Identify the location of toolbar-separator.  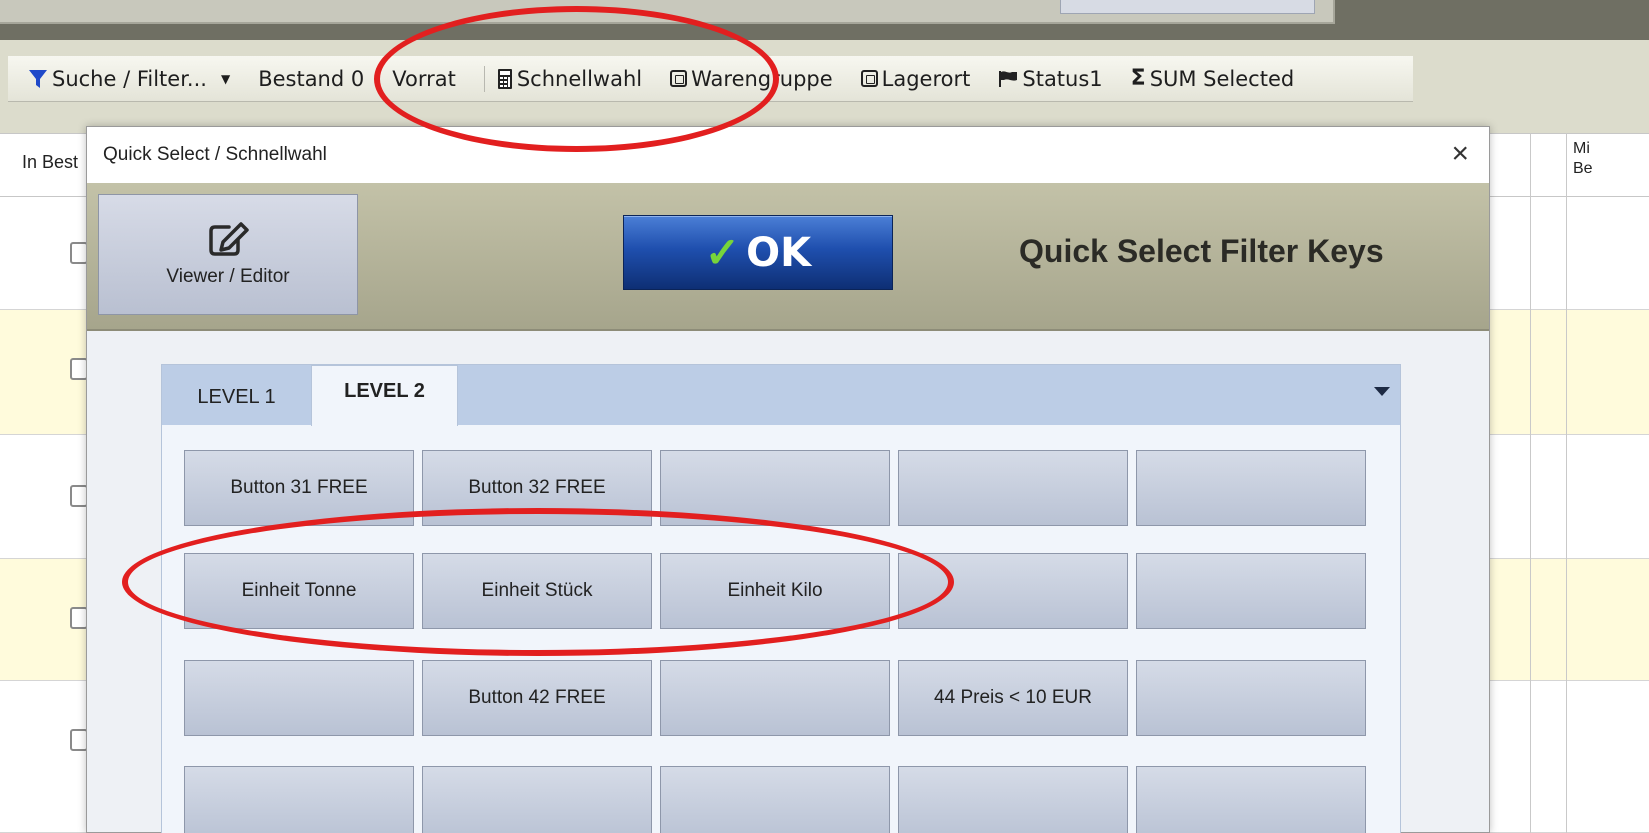
(484, 78).